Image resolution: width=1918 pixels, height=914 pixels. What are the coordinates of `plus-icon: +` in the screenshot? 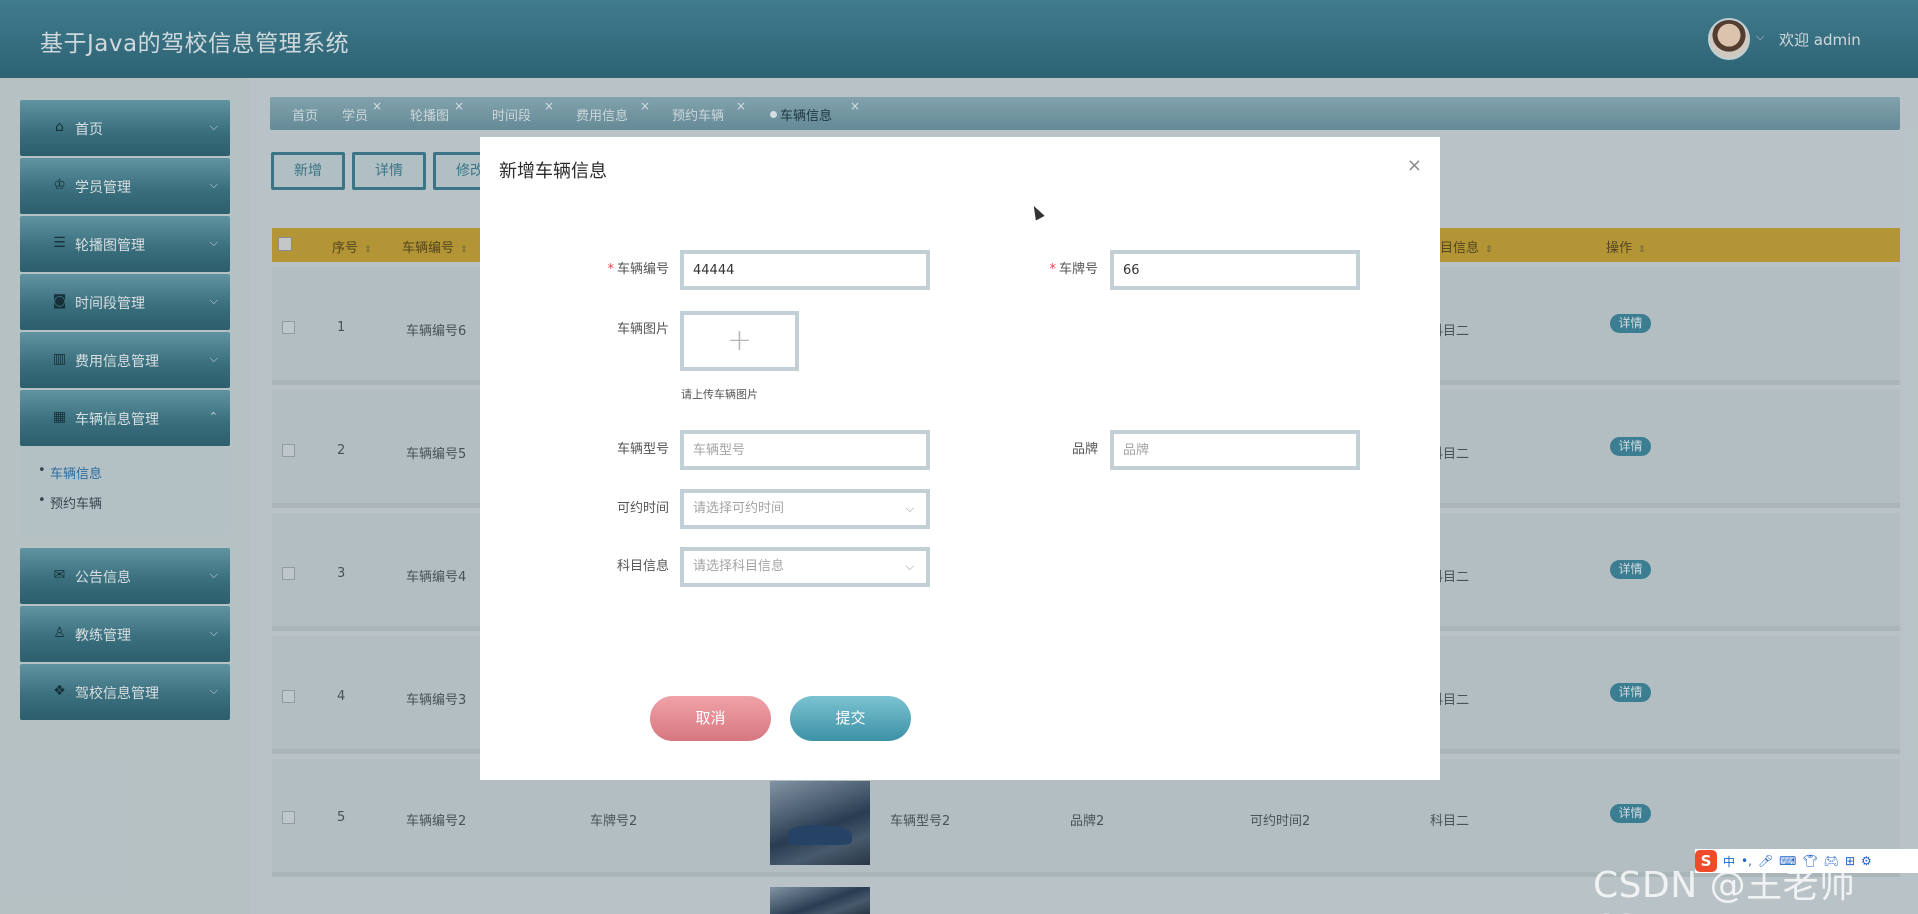 It's located at (739, 340).